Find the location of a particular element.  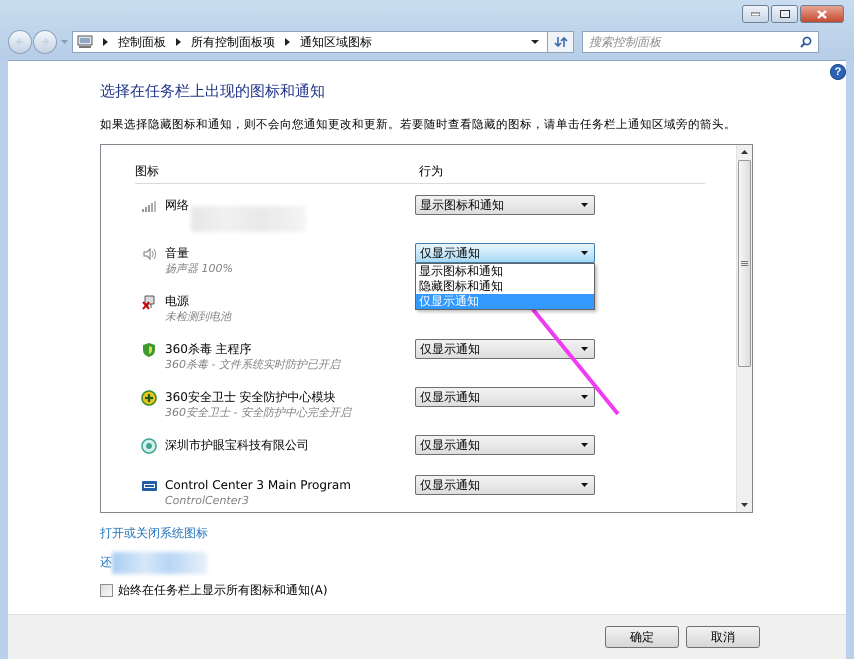

minimize-button is located at coordinates (755, 14).